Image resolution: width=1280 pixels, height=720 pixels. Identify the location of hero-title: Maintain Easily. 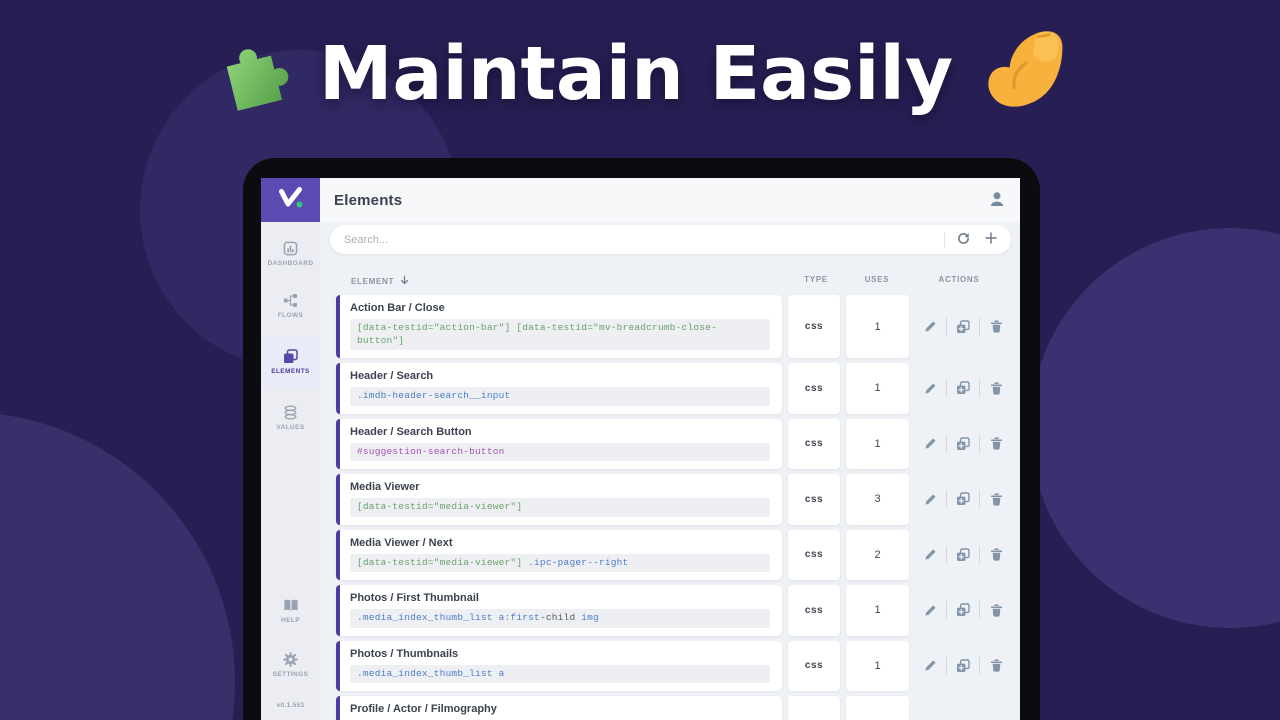
(636, 74).